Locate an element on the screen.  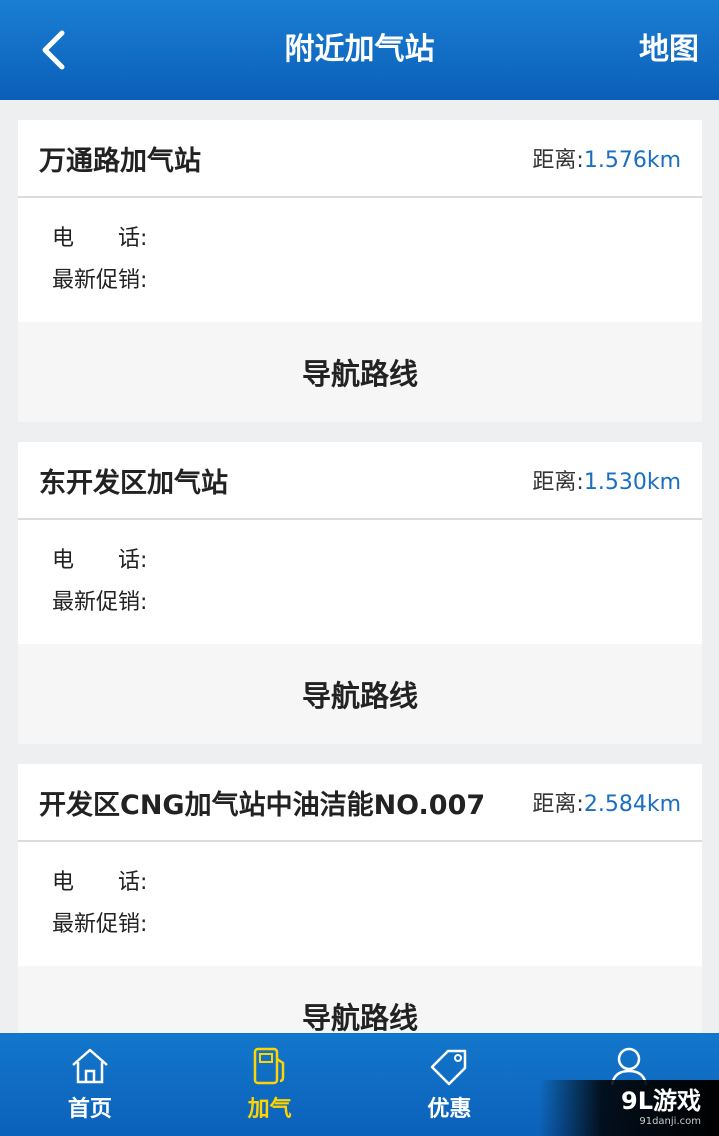
station-card-header: 万通路加气站 距离:1.576km is located at coordinates (360, 159).